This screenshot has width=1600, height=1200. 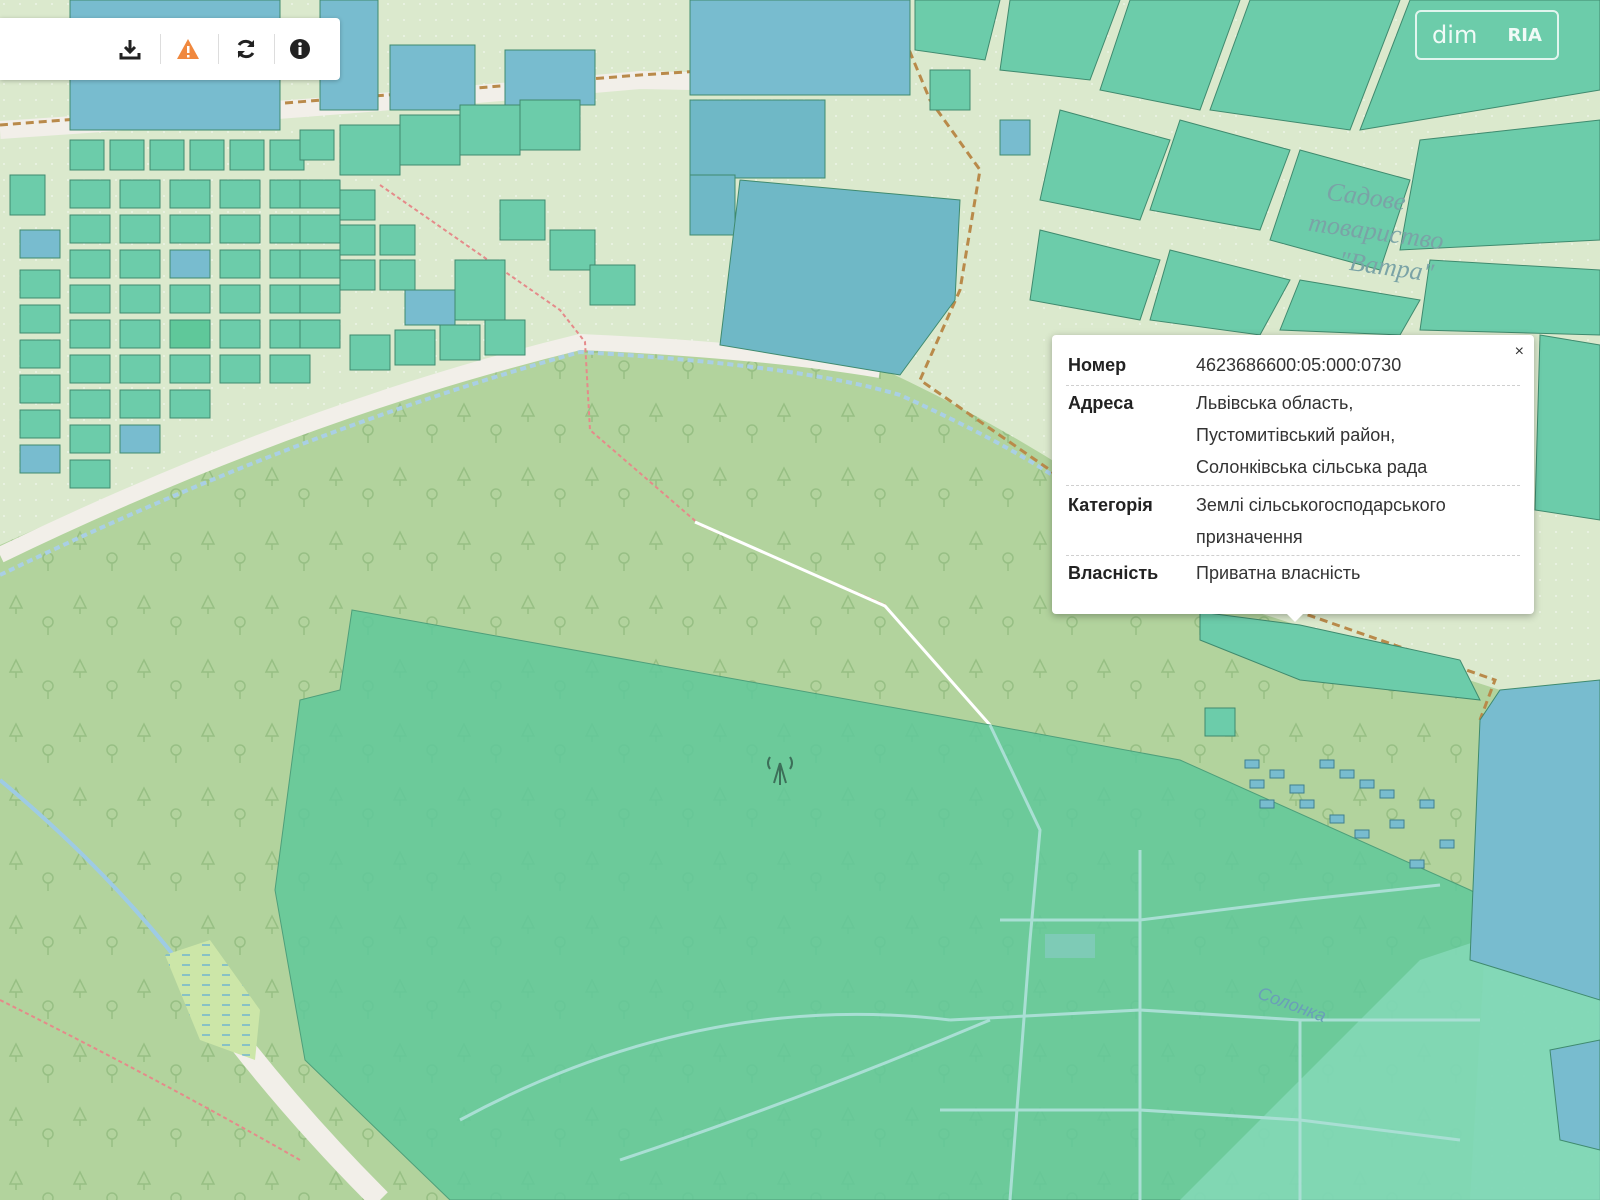 I want to click on info-icon, so click(x=300, y=49).